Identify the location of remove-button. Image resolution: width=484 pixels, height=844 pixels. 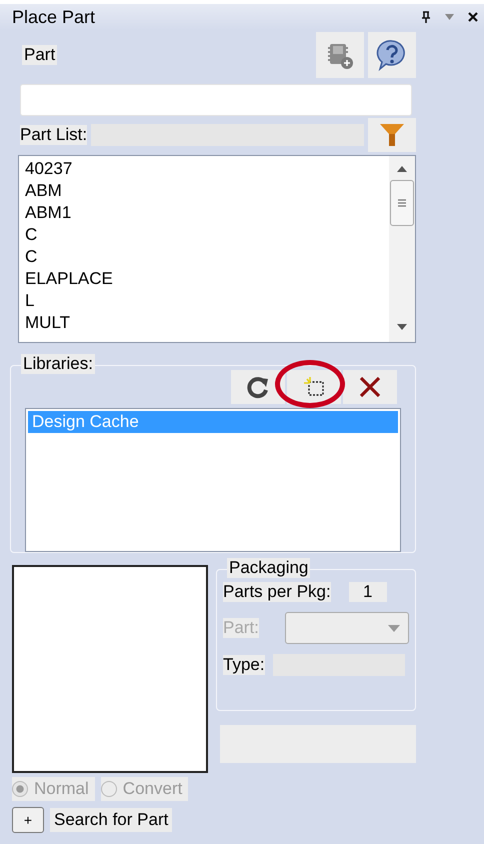
(370, 387).